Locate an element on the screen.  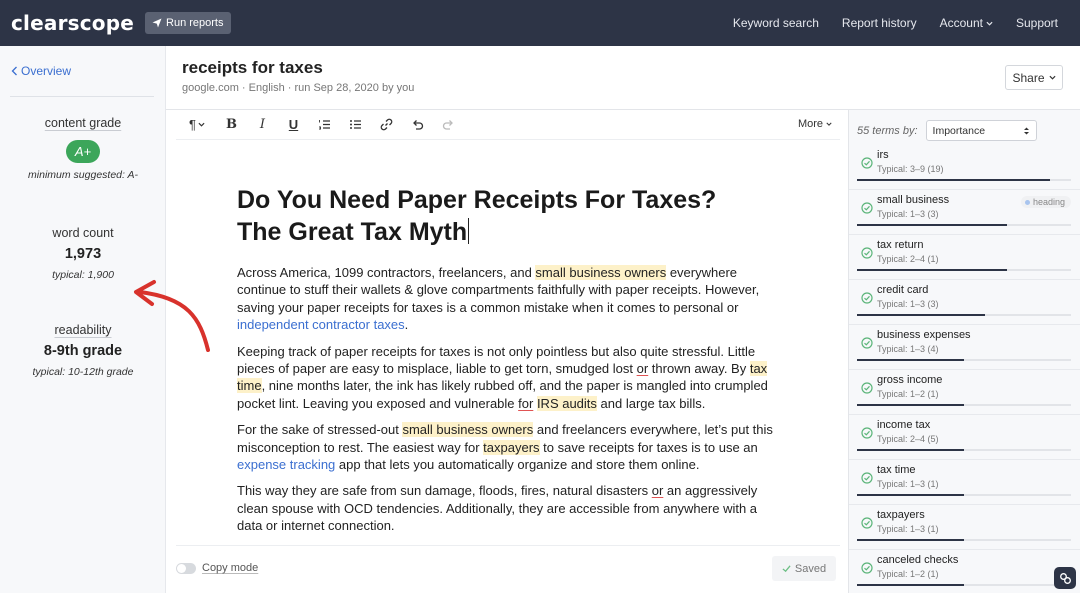
nav-keyword-search: Keyword search is located at coordinates (776, 23).